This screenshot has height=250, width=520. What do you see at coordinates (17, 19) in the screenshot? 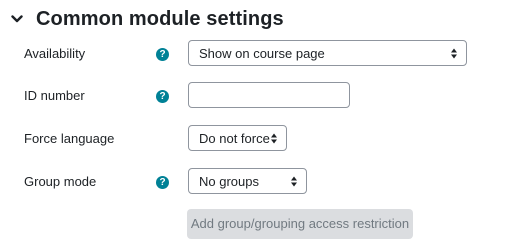
I see `chevron-down-icon` at bounding box center [17, 19].